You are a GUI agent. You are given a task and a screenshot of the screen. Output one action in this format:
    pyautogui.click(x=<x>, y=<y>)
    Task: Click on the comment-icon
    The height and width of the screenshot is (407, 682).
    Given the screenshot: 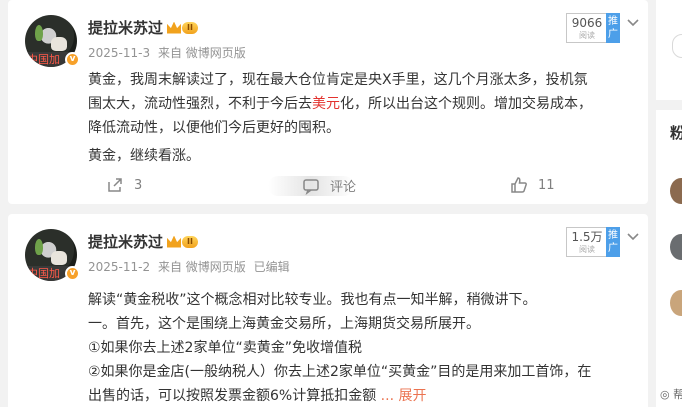 What is the action you would take?
    pyautogui.click(x=311, y=186)
    